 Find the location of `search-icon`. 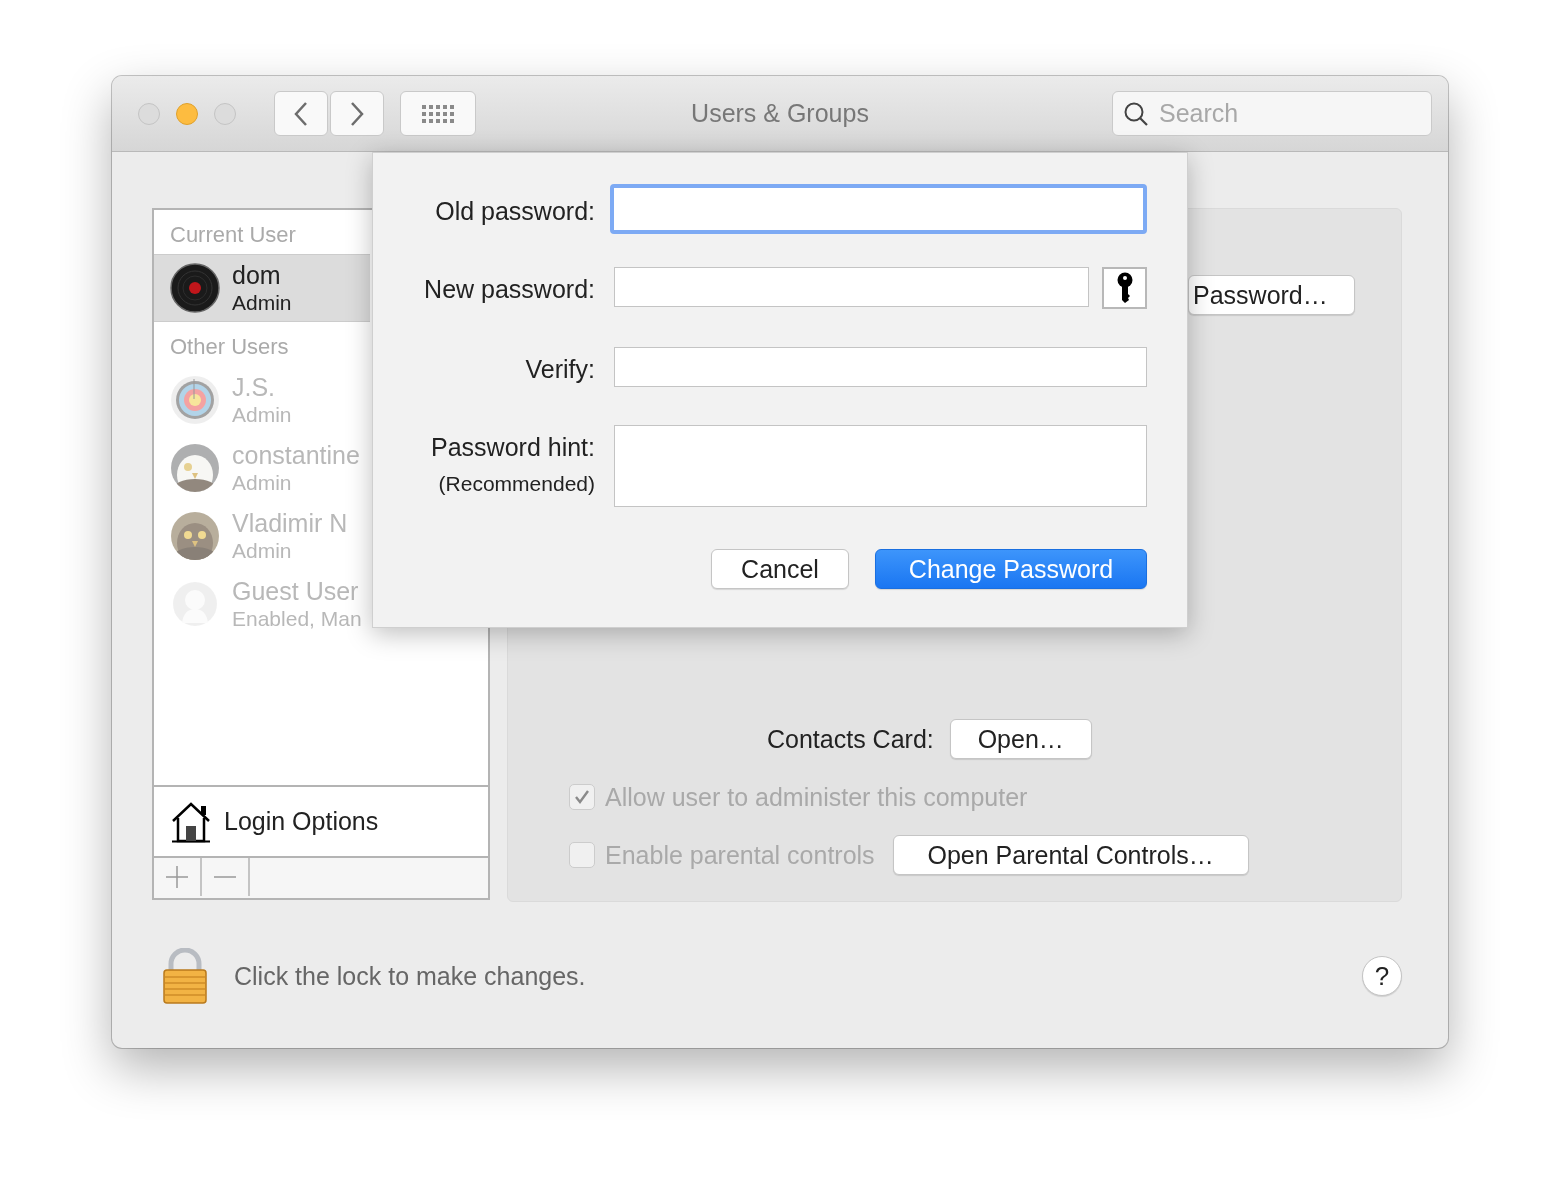

search-icon is located at coordinates (1136, 114).